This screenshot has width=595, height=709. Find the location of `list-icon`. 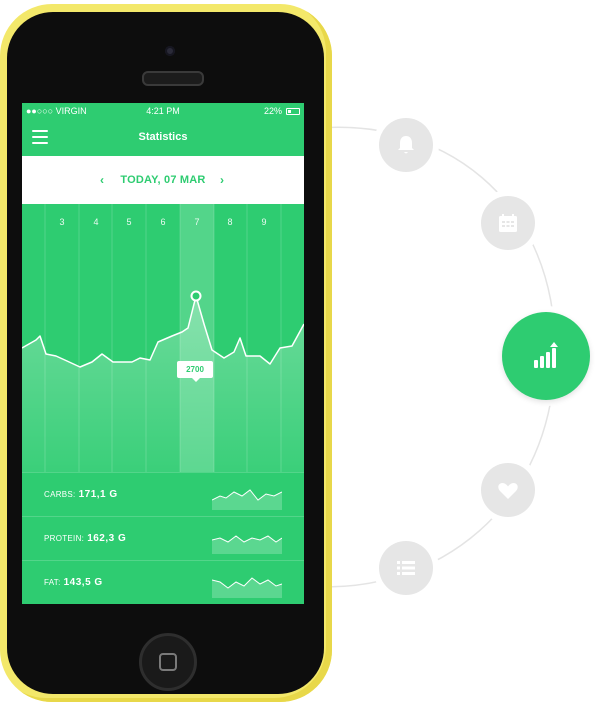

list-icon is located at coordinates (406, 568).